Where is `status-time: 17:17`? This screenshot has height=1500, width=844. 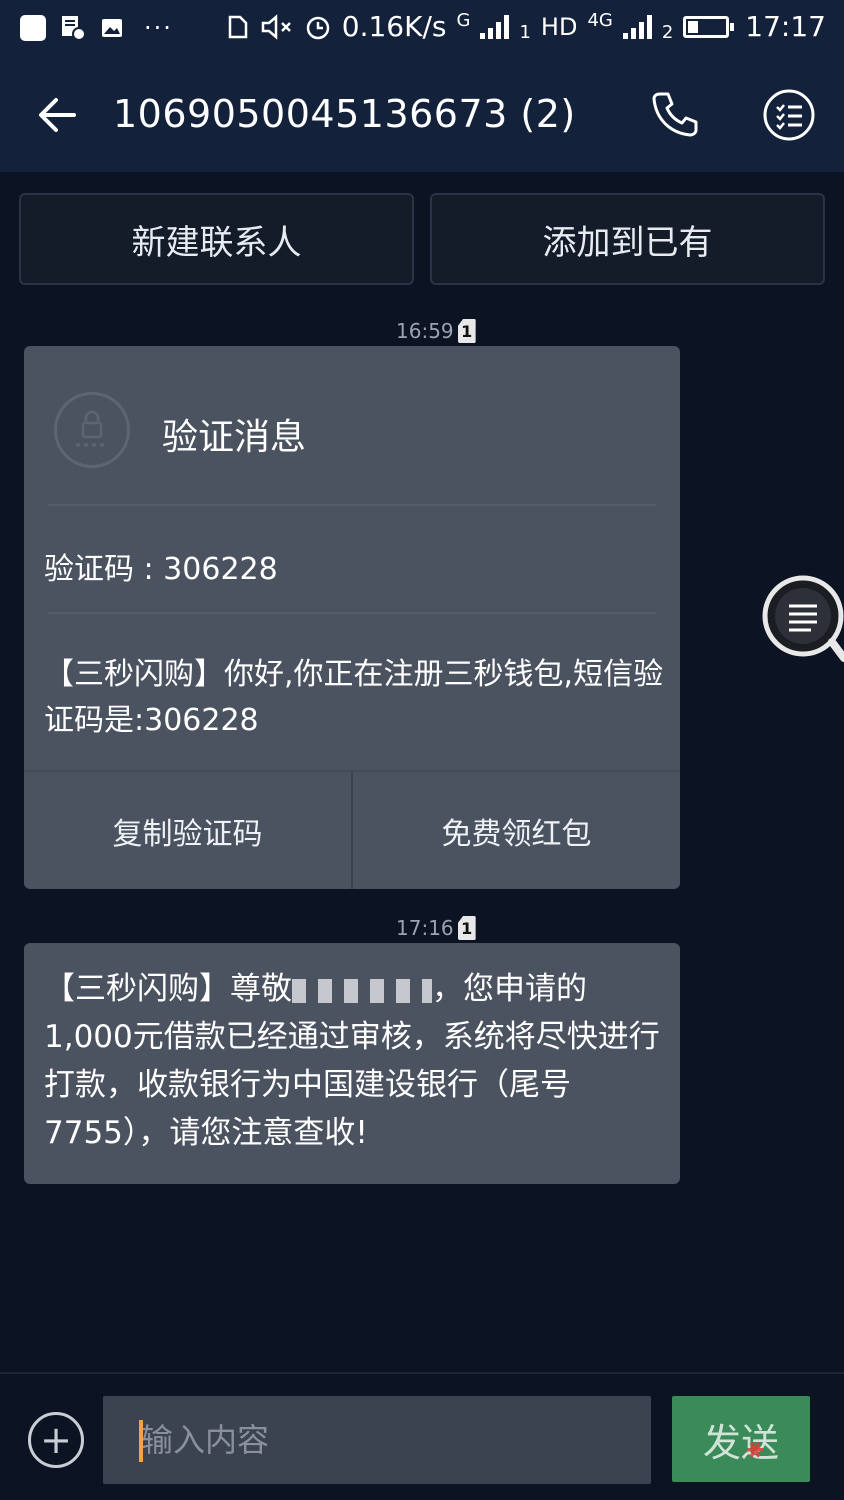 status-time: 17:17 is located at coordinates (785, 26).